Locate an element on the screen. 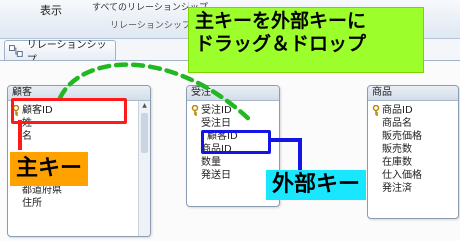 This screenshot has width=460, height=241. field-product-id: 商品ID is located at coordinates (415, 110).